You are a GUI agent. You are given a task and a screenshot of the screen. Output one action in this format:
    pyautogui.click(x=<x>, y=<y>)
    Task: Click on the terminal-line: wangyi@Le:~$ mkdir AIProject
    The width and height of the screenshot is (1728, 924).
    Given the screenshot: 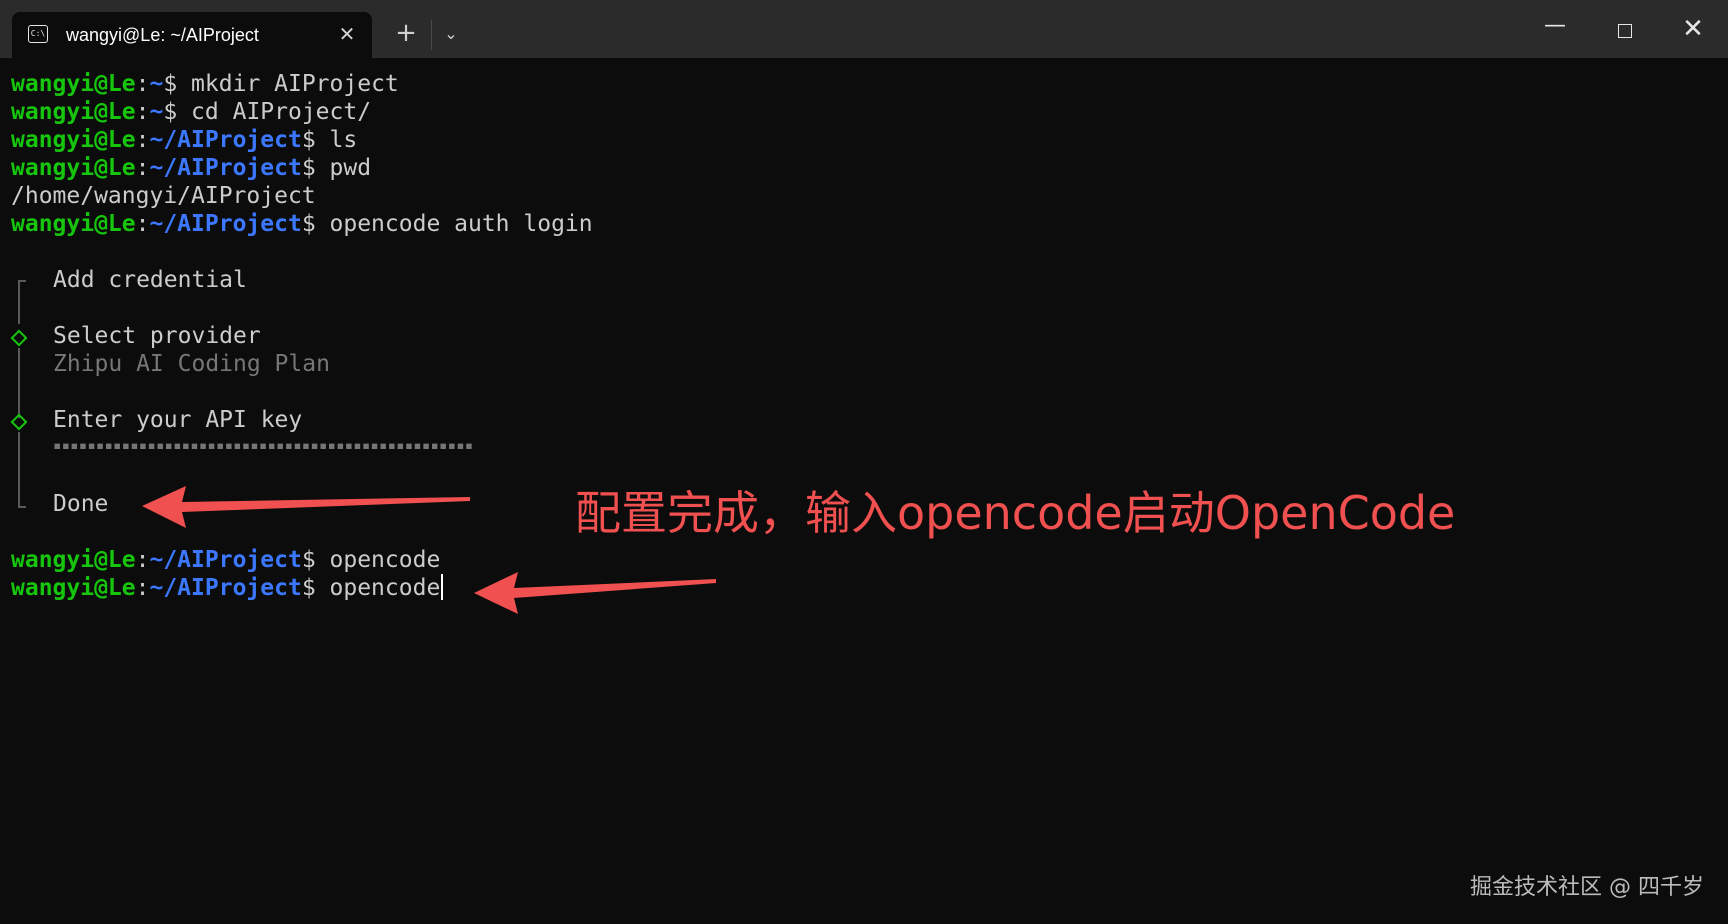 What is the action you would take?
    pyautogui.click(x=205, y=84)
    